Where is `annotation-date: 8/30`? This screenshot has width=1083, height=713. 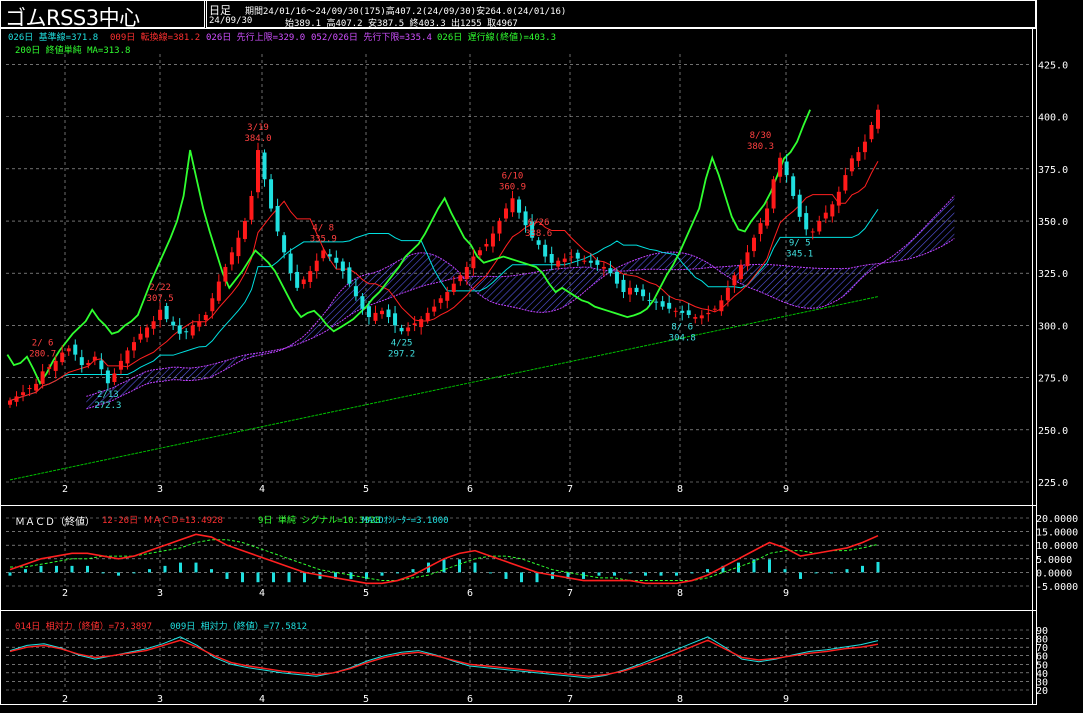 annotation-date: 8/30 is located at coordinates (761, 136).